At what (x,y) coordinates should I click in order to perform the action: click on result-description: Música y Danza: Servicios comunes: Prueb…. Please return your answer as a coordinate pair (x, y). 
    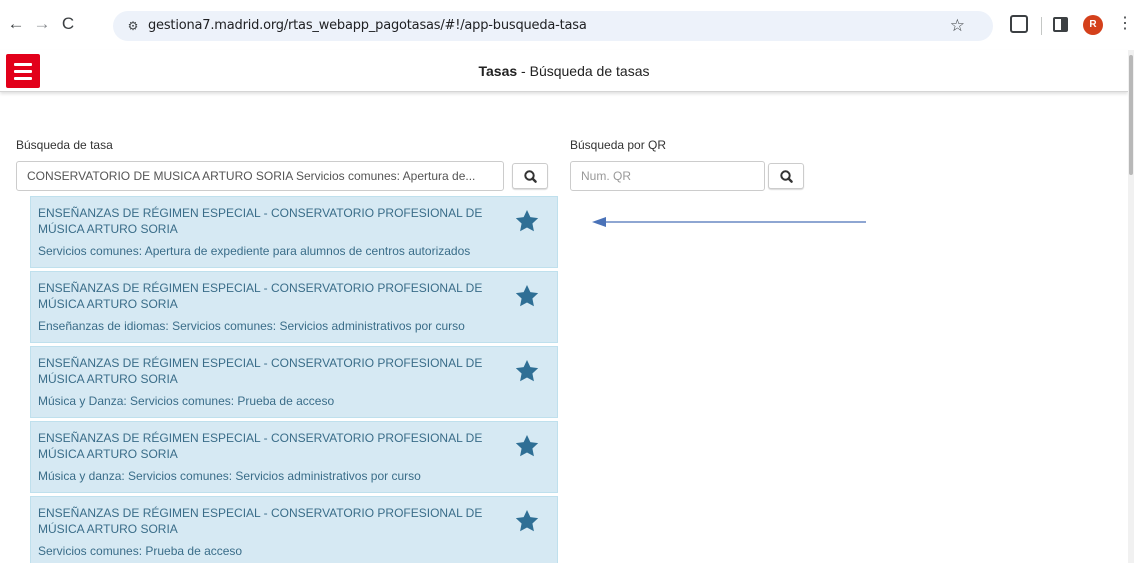
    Looking at the image, I should click on (295, 401).